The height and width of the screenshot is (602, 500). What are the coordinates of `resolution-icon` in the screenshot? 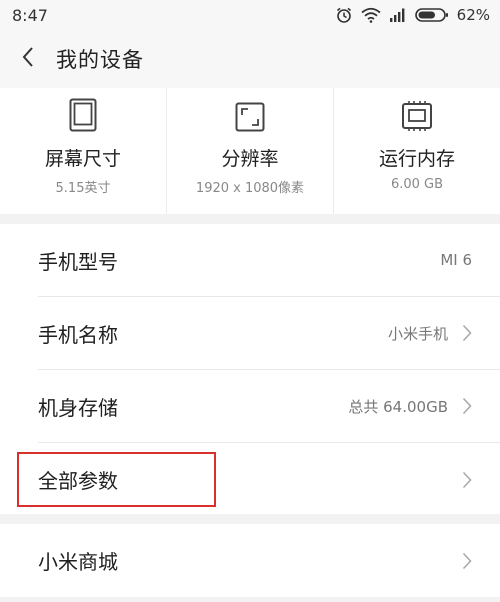 It's located at (250, 114).